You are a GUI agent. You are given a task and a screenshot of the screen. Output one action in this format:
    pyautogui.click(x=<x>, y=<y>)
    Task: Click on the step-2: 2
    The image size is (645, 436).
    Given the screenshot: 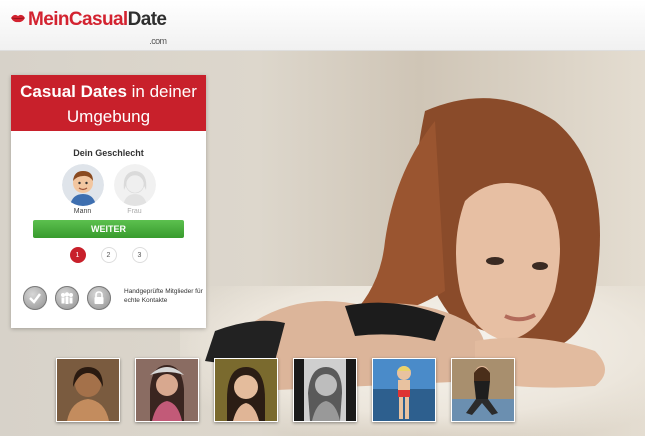 What is the action you would take?
    pyautogui.click(x=108, y=255)
    